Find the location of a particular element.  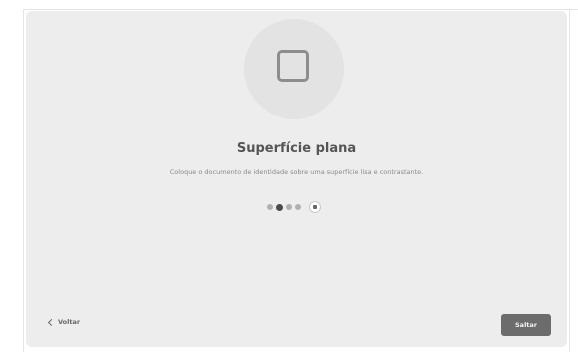

back-button: Voltar is located at coordinates (64, 322).